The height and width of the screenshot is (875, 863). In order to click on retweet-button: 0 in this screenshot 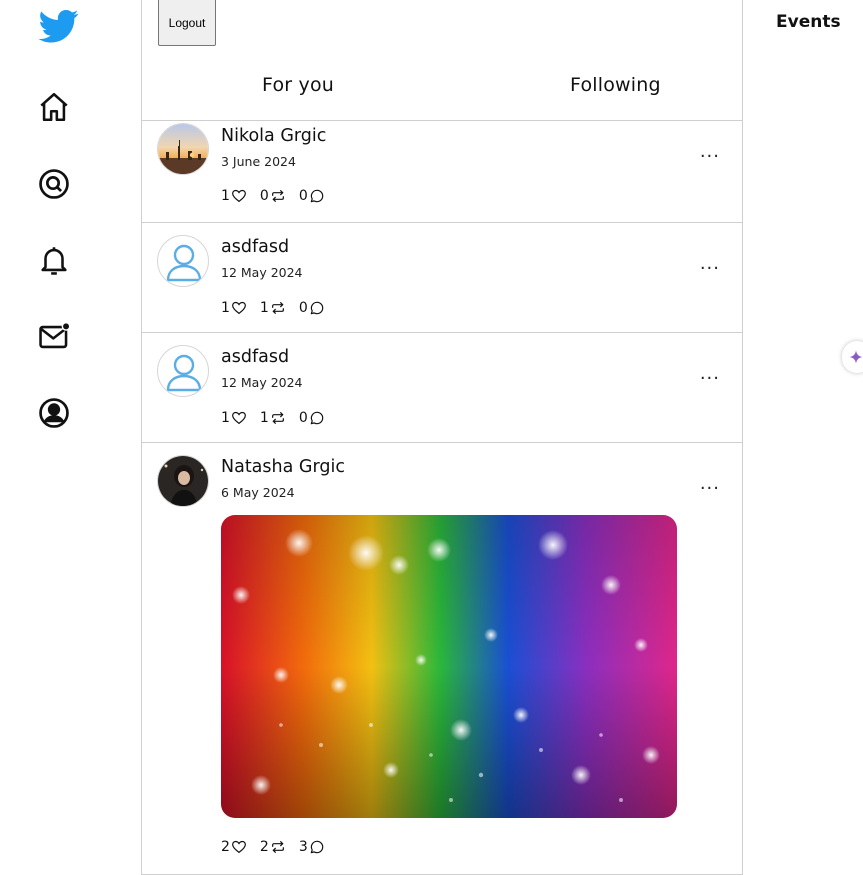, I will do `click(273, 196)`.